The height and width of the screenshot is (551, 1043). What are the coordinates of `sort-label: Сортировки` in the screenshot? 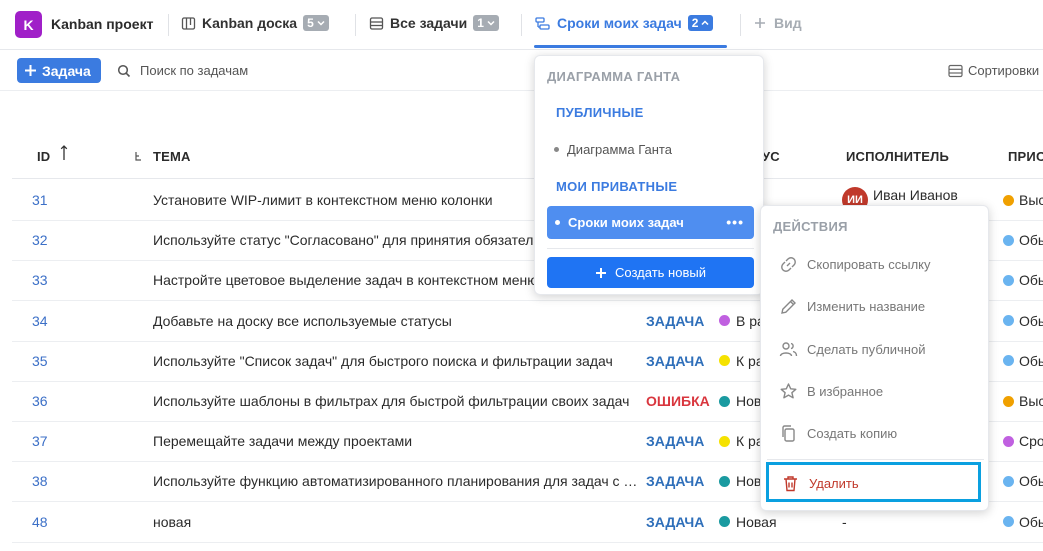 It's located at (1004, 70).